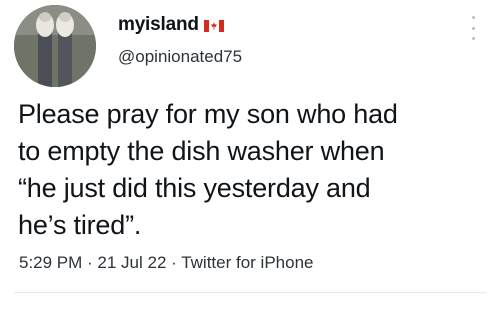 This screenshot has width=500, height=316. I want to click on avatar-photo, so click(55, 46).